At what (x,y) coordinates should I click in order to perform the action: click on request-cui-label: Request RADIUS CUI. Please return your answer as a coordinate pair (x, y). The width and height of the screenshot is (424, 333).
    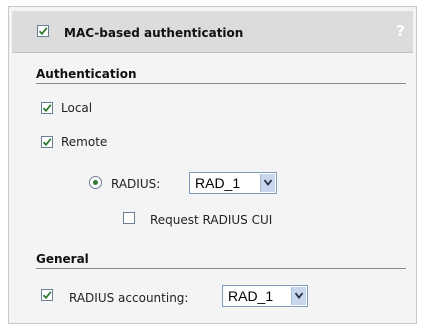
    Looking at the image, I should click on (211, 220).